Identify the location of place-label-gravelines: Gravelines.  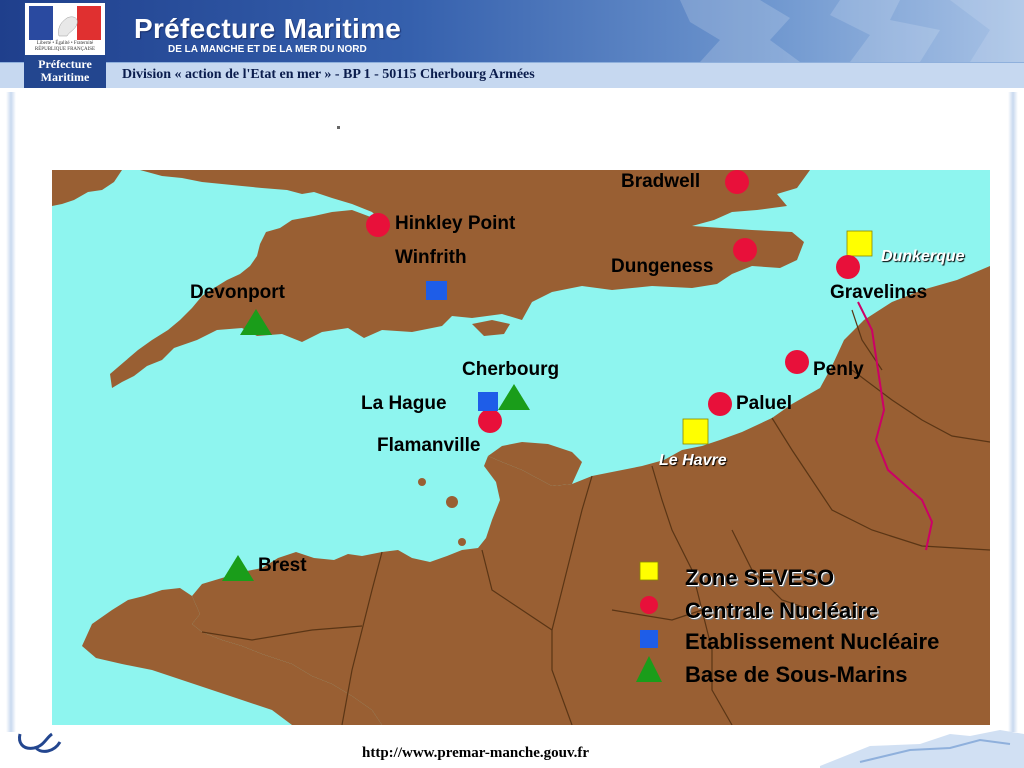
(879, 292).